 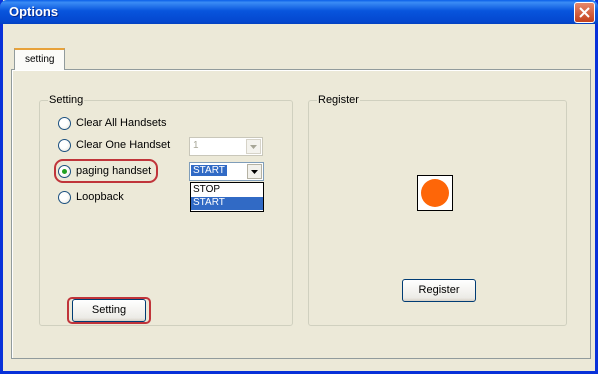 What do you see at coordinates (123, 145) in the screenshot?
I see `radio-label: Clear One Handset` at bounding box center [123, 145].